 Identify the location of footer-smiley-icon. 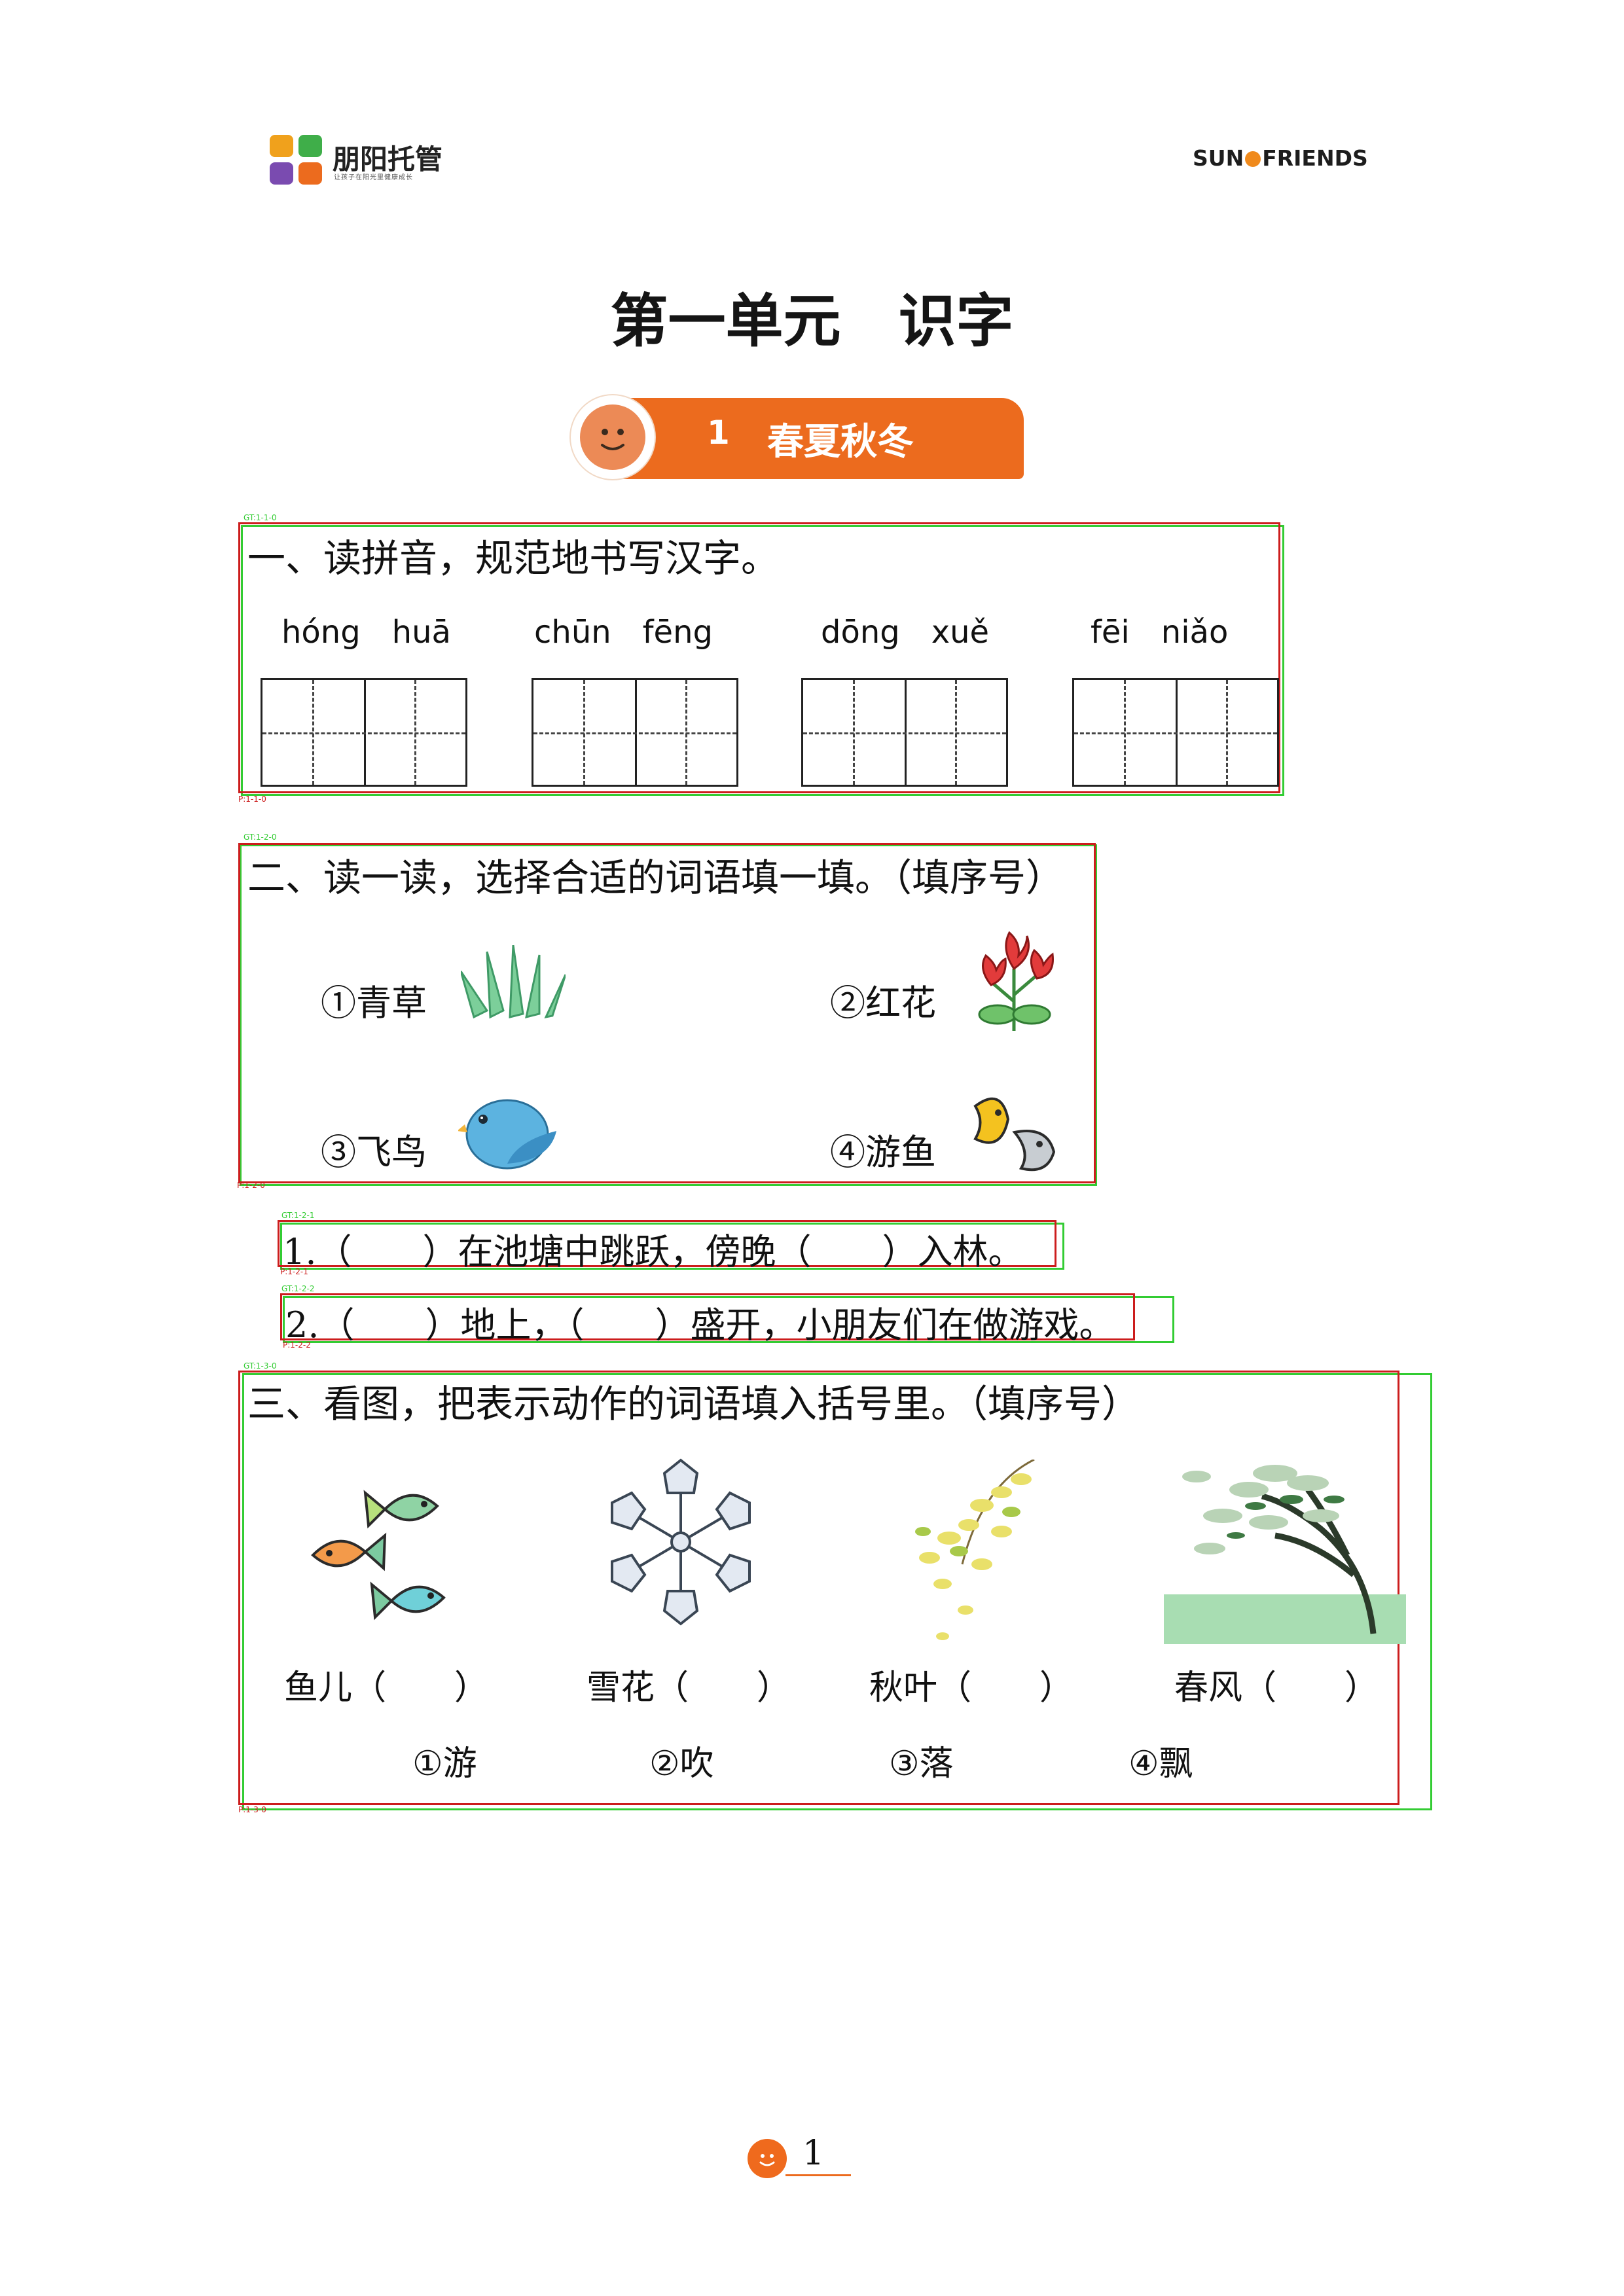
(767, 2158).